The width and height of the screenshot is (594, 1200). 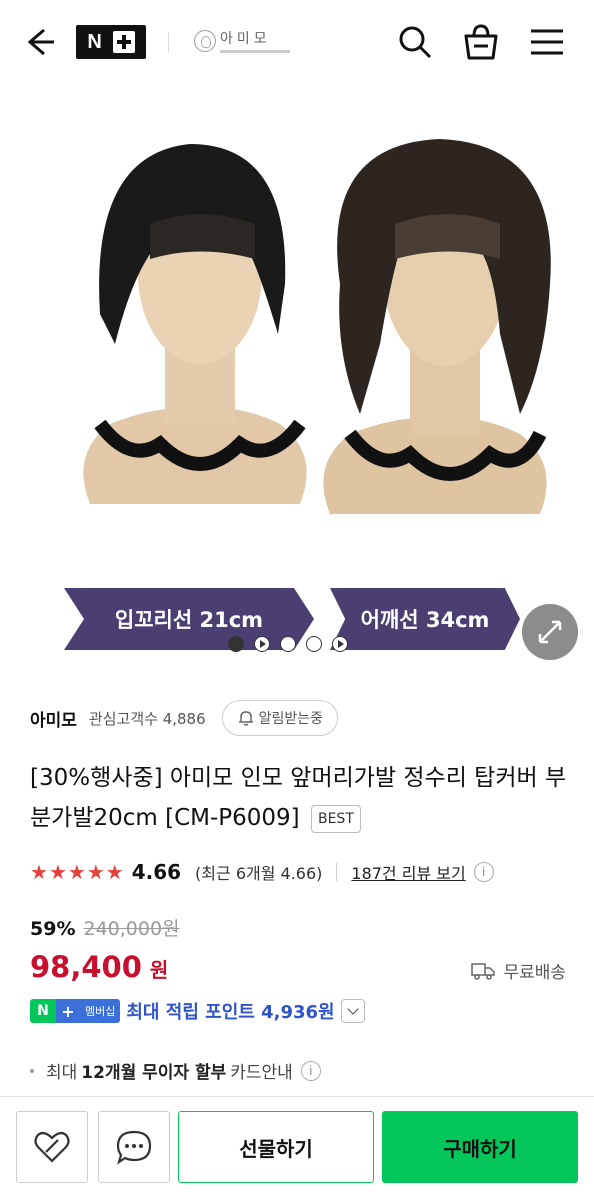 I want to click on nplus-letter: N, so click(x=94, y=41).